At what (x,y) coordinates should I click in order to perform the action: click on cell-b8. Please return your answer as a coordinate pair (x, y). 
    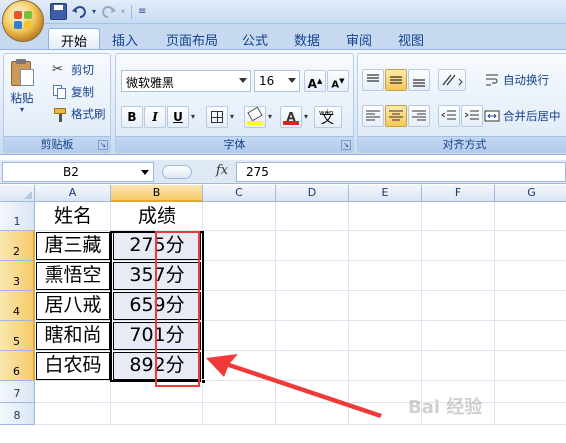
    Looking at the image, I should click on (157, 414).